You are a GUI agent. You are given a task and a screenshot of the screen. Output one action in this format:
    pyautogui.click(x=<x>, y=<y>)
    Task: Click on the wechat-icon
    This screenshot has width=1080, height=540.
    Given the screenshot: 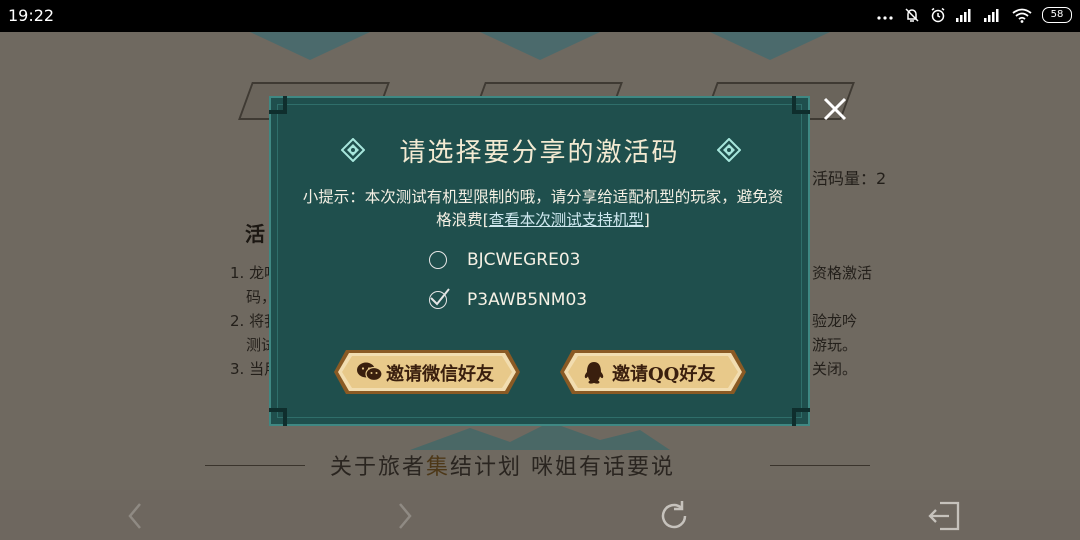 What is the action you would take?
    pyautogui.click(x=370, y=372)
    